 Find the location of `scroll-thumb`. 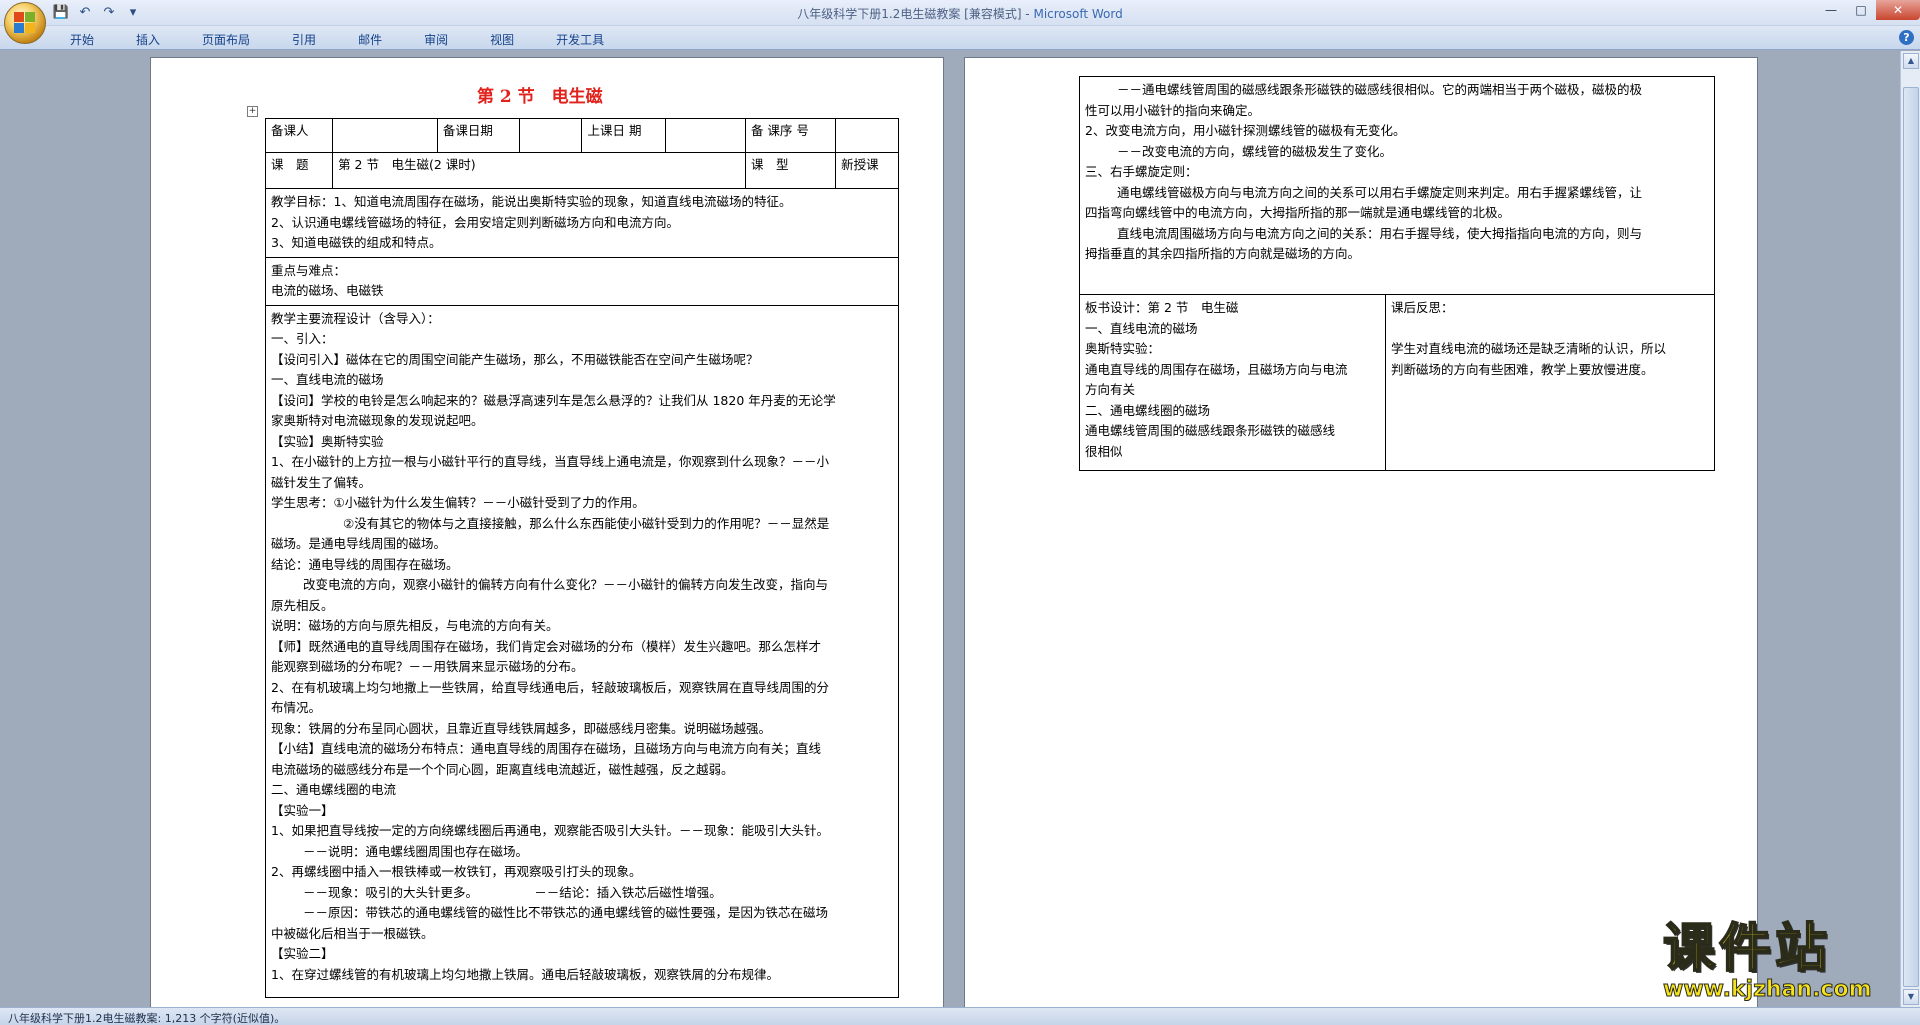

scroll-thumb is located at coordinates (1911, 537).